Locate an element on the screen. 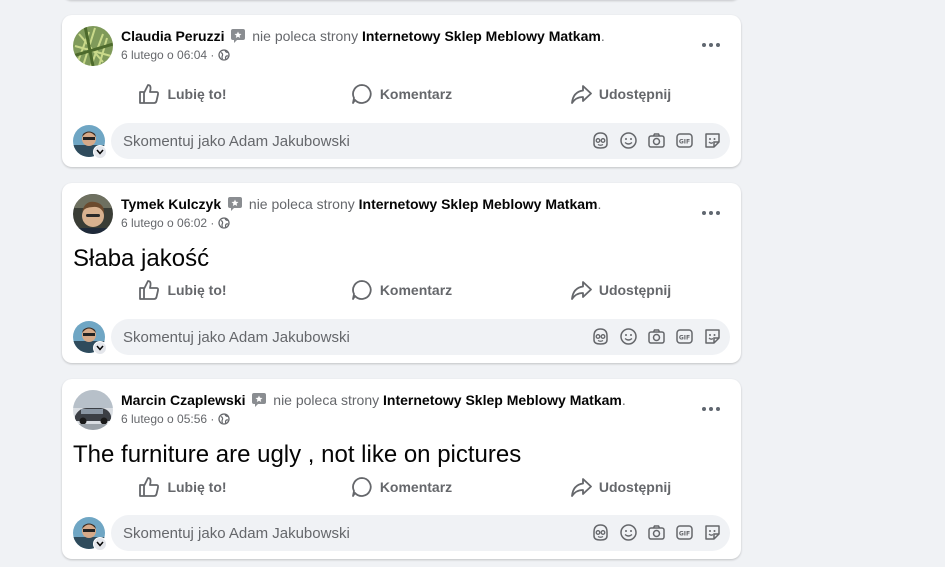 The image size is (945, 567). post-meta: 6 lutego o 05:56 · is located at coordinates (175, 419).